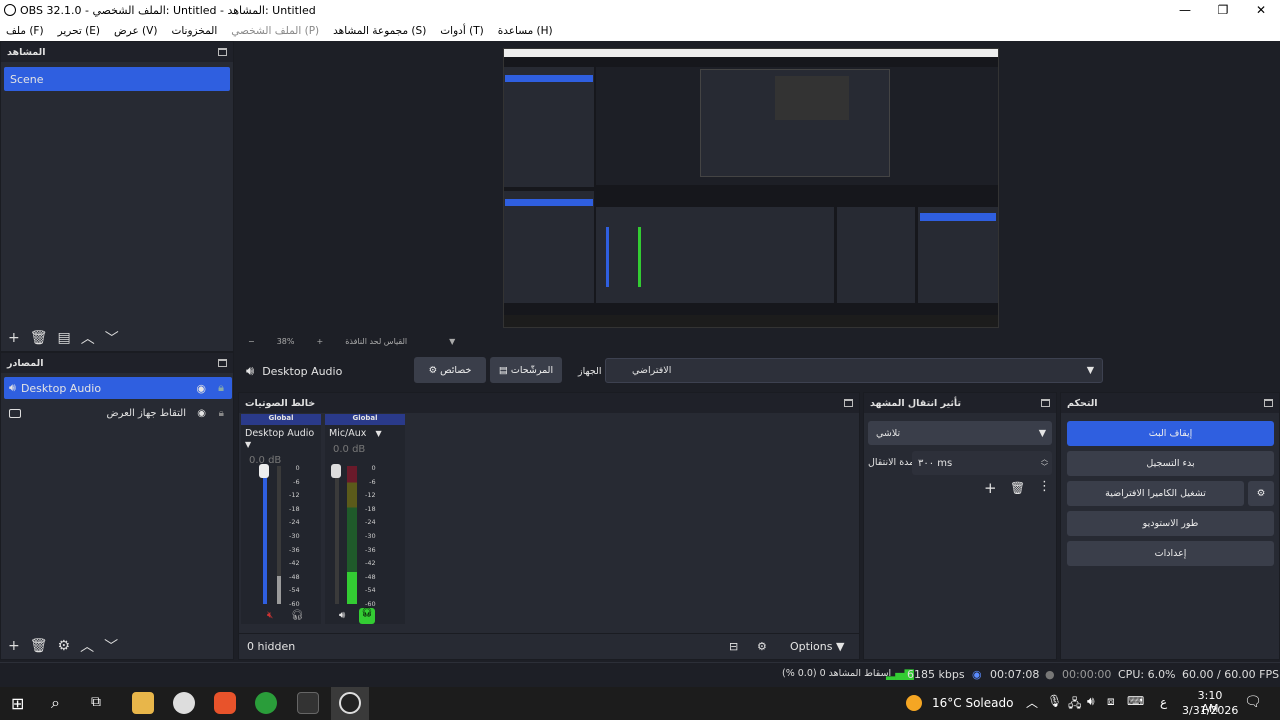 The width and height of the screenshot is (1280, 720). What do you see at coordinates (1163, 702) in the screenshot?
I see `language-indicator: ع` at bounding box center [1163, 702].